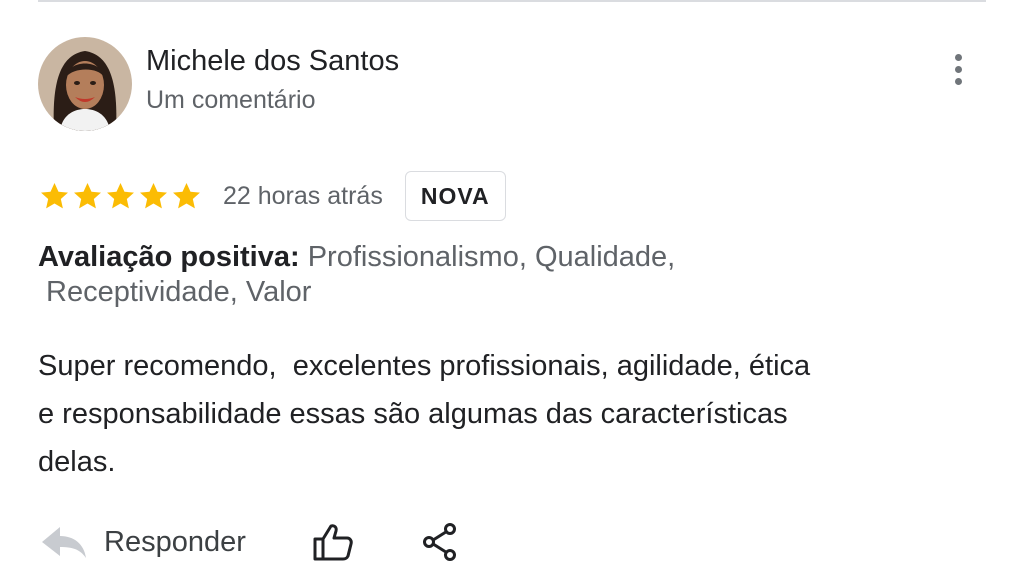  I want to click on review-actions: Responder, so click(248, 542).